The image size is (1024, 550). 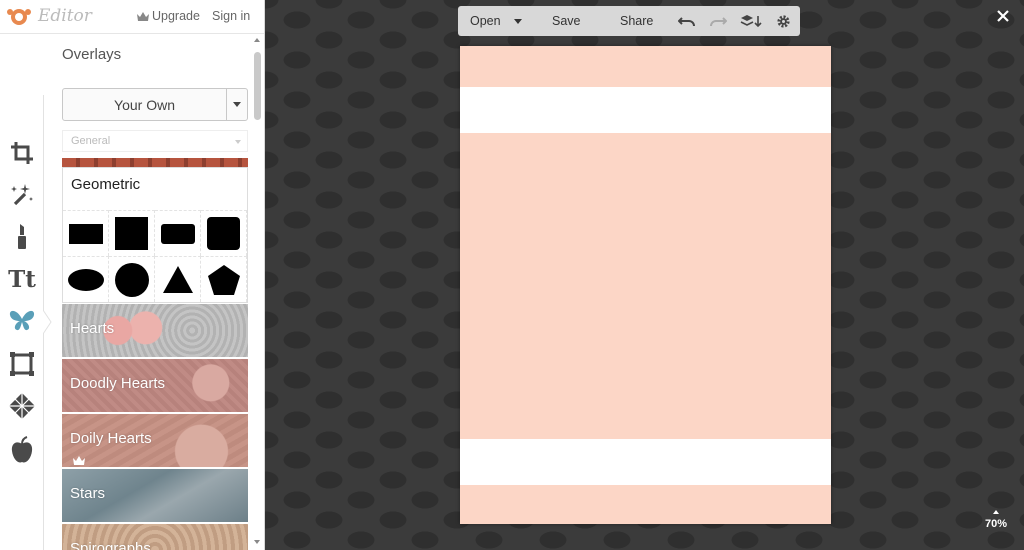 I want to click on upgrade-link: Upgrade, so click(x=168, y=16).